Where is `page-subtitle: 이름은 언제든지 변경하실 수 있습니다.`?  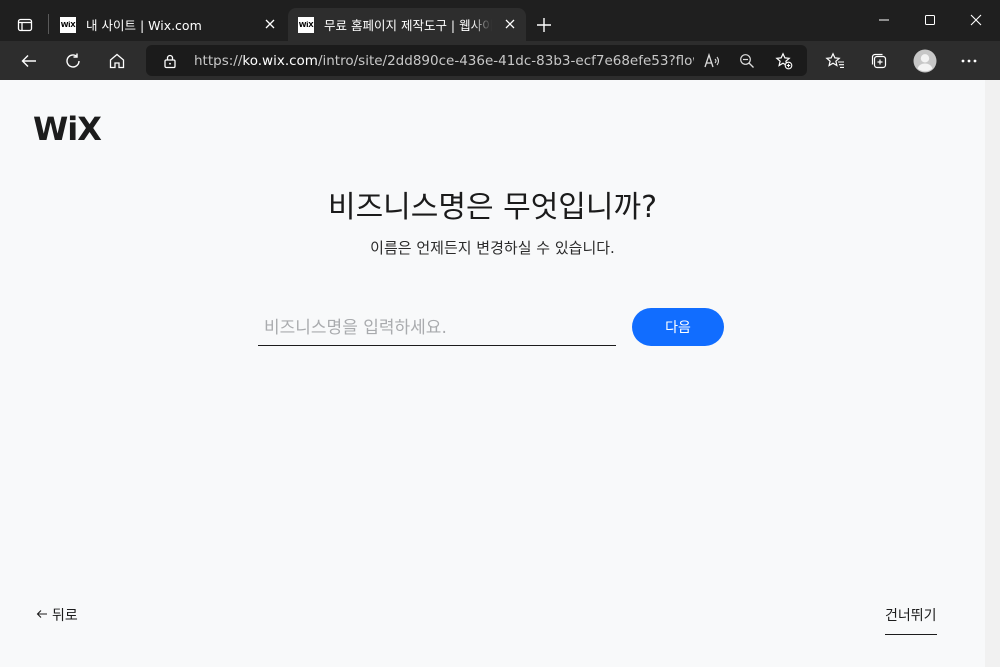 page-subtitle: 이름은 언제든지 변경하실 수 있습니다. is located at coordinates (492, 248).